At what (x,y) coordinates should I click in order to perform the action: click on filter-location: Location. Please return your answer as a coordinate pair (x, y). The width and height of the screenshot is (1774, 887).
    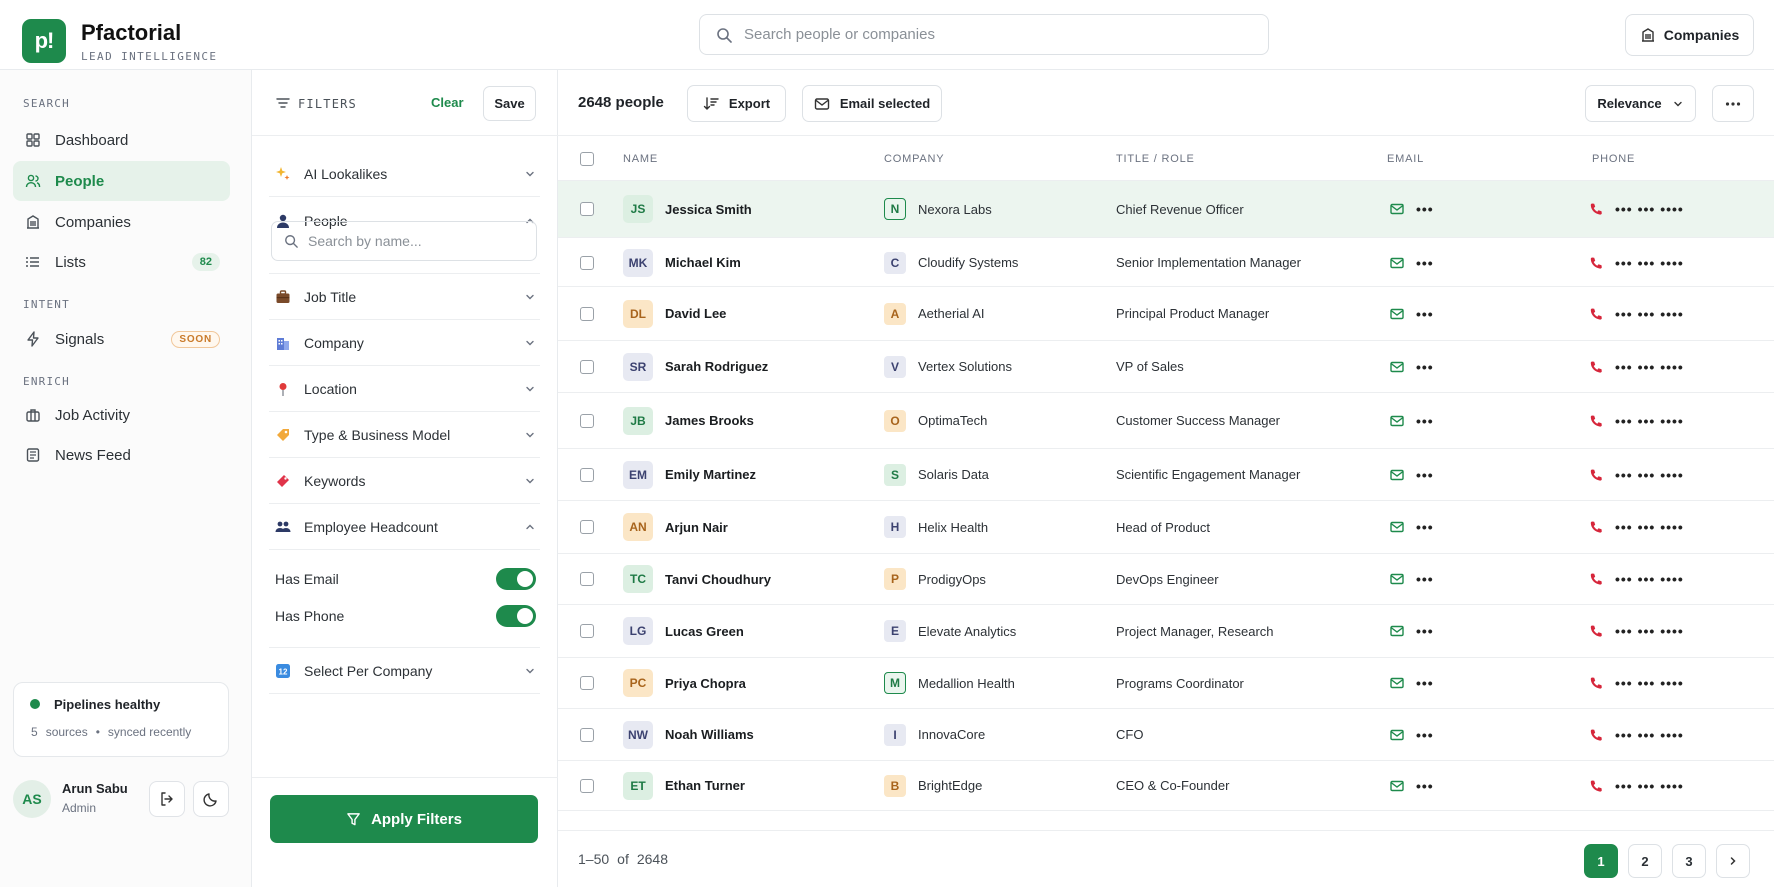
    Looking at the image, I should click on (404, 389).